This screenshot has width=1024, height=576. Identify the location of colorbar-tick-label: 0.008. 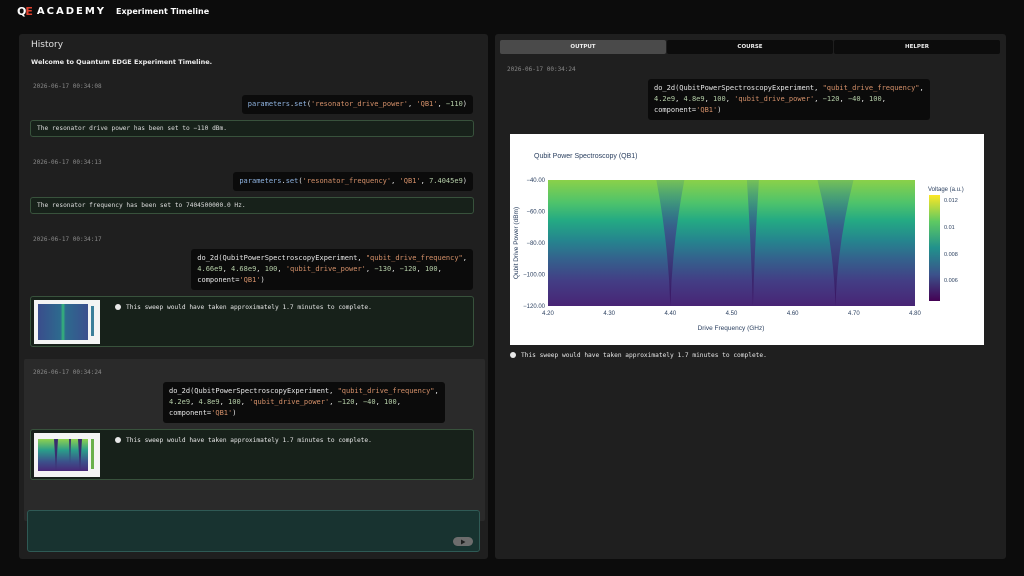
(951, 255).